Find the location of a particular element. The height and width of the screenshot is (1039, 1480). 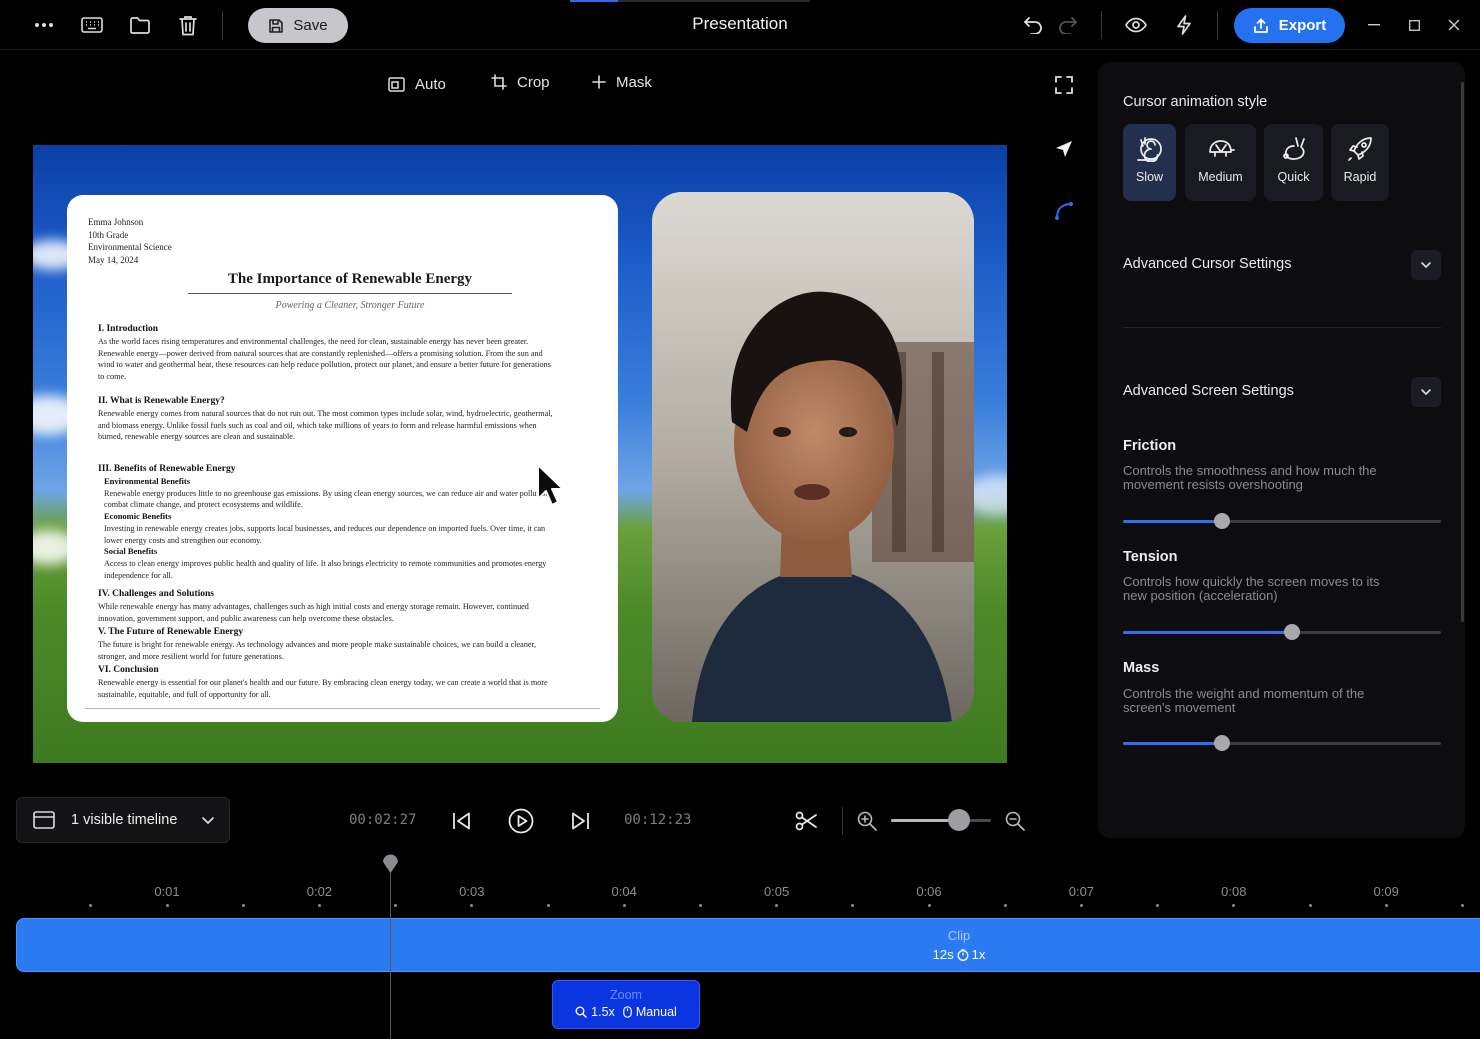

style-rapid-button: Rapid is located at coordinates (1360, 162).